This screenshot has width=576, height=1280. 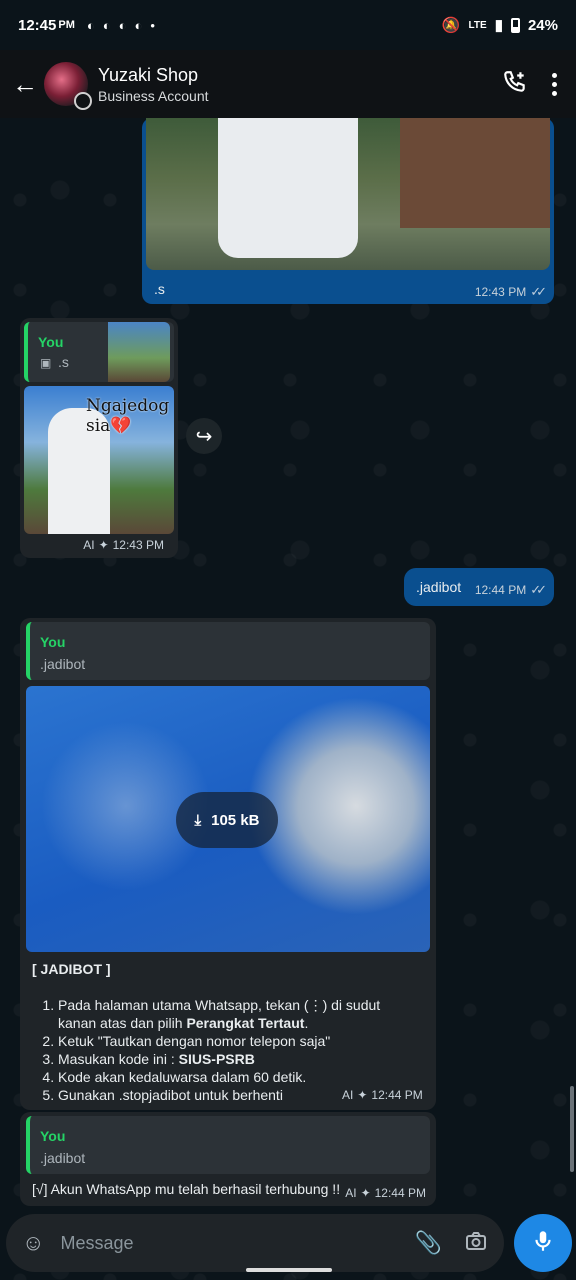 I want to click on signal-icon: ▮, so click(x=498, y=25).